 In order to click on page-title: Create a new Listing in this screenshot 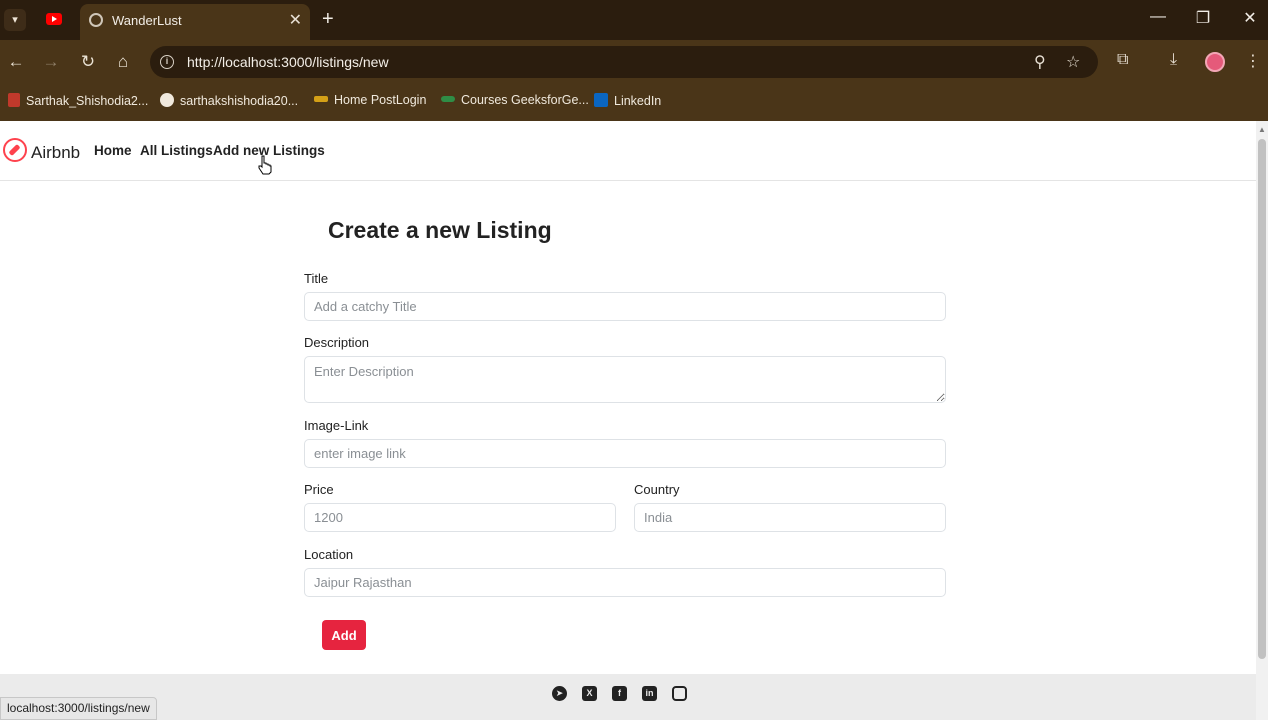, I will do `click(440, 230)`.